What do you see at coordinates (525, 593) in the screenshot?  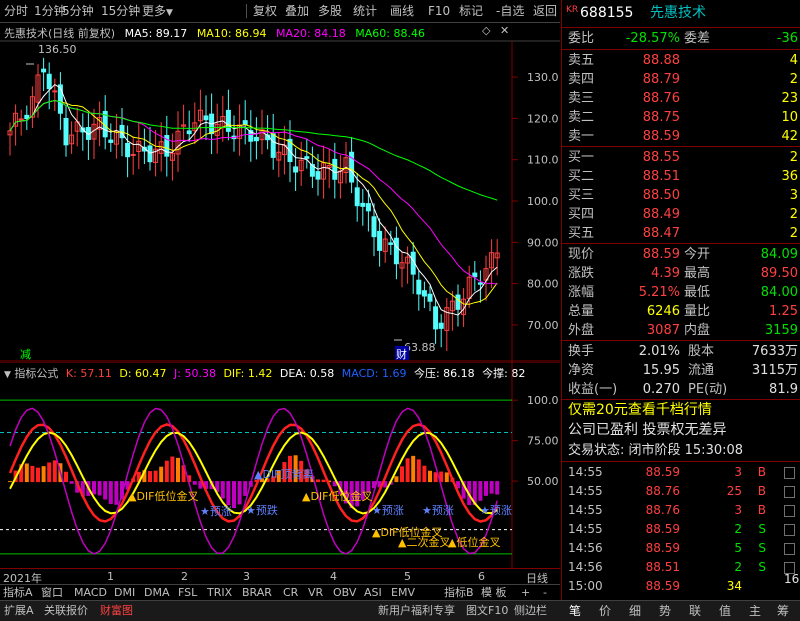 I see `tab-add: +` at bounding box center [525, 593].